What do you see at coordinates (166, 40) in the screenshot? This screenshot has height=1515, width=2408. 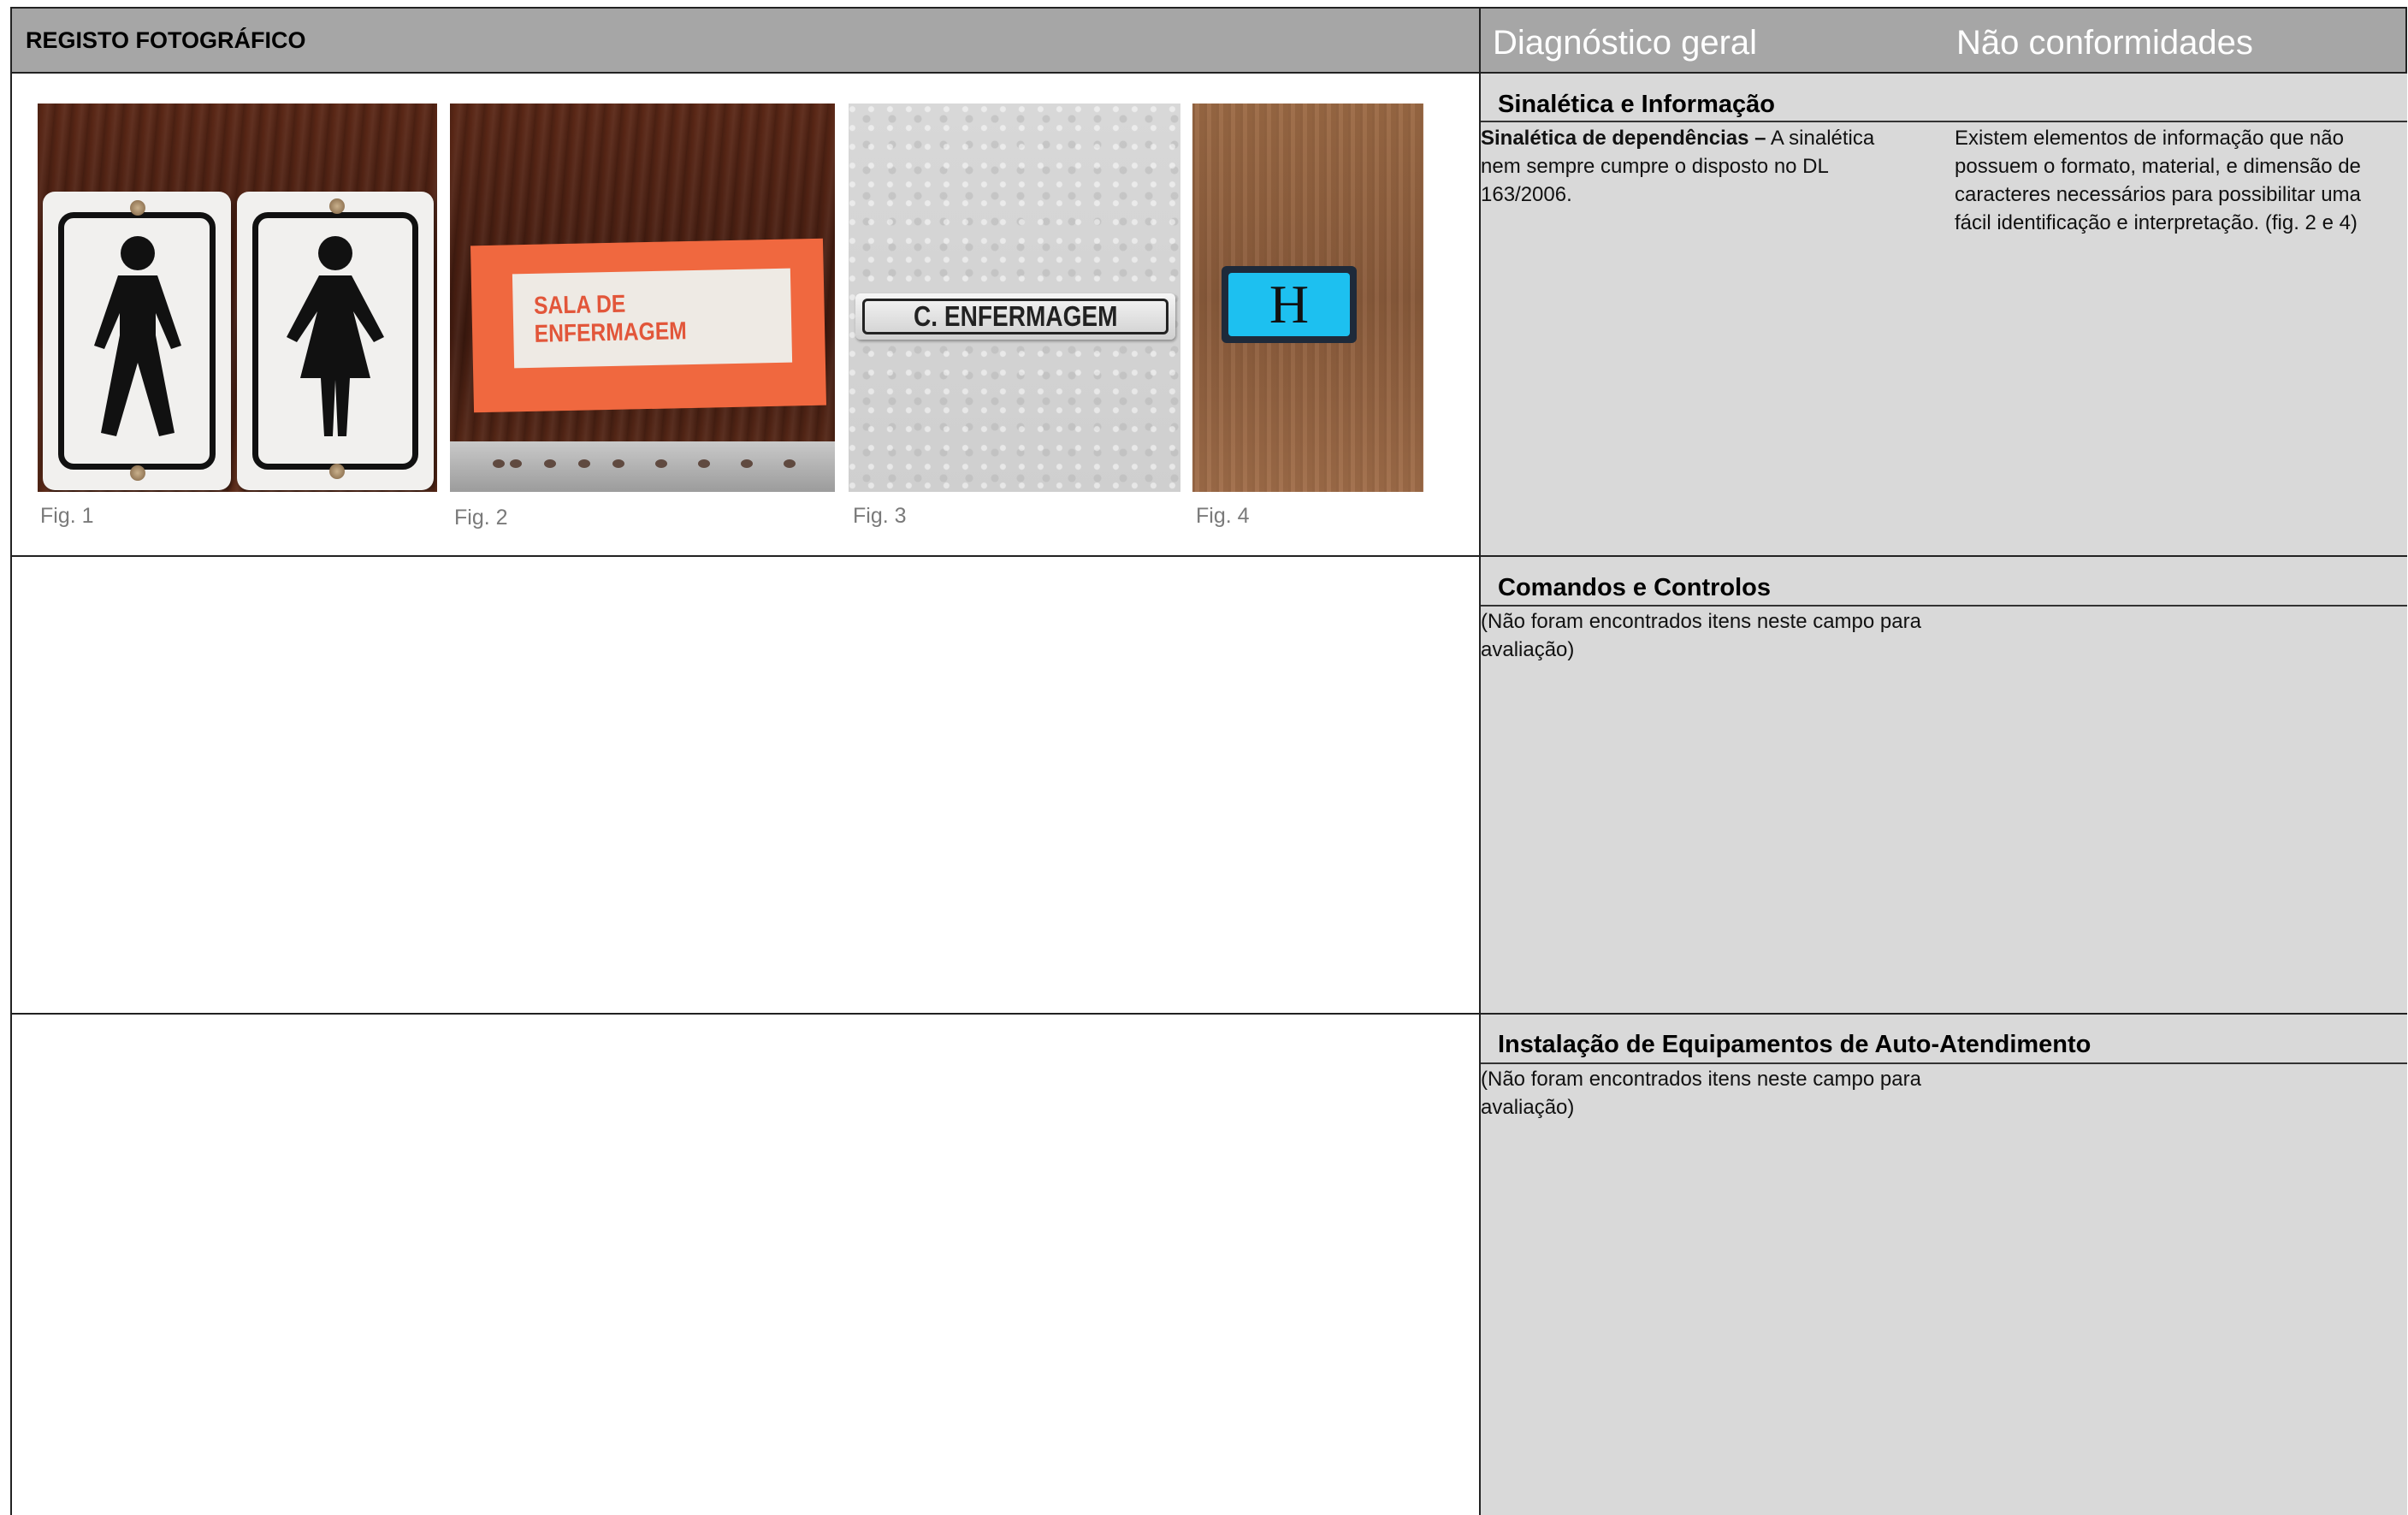 I see `photo-record-heading: REGISTO FOTOGRÁFICO` at bounding box center [166, 40].